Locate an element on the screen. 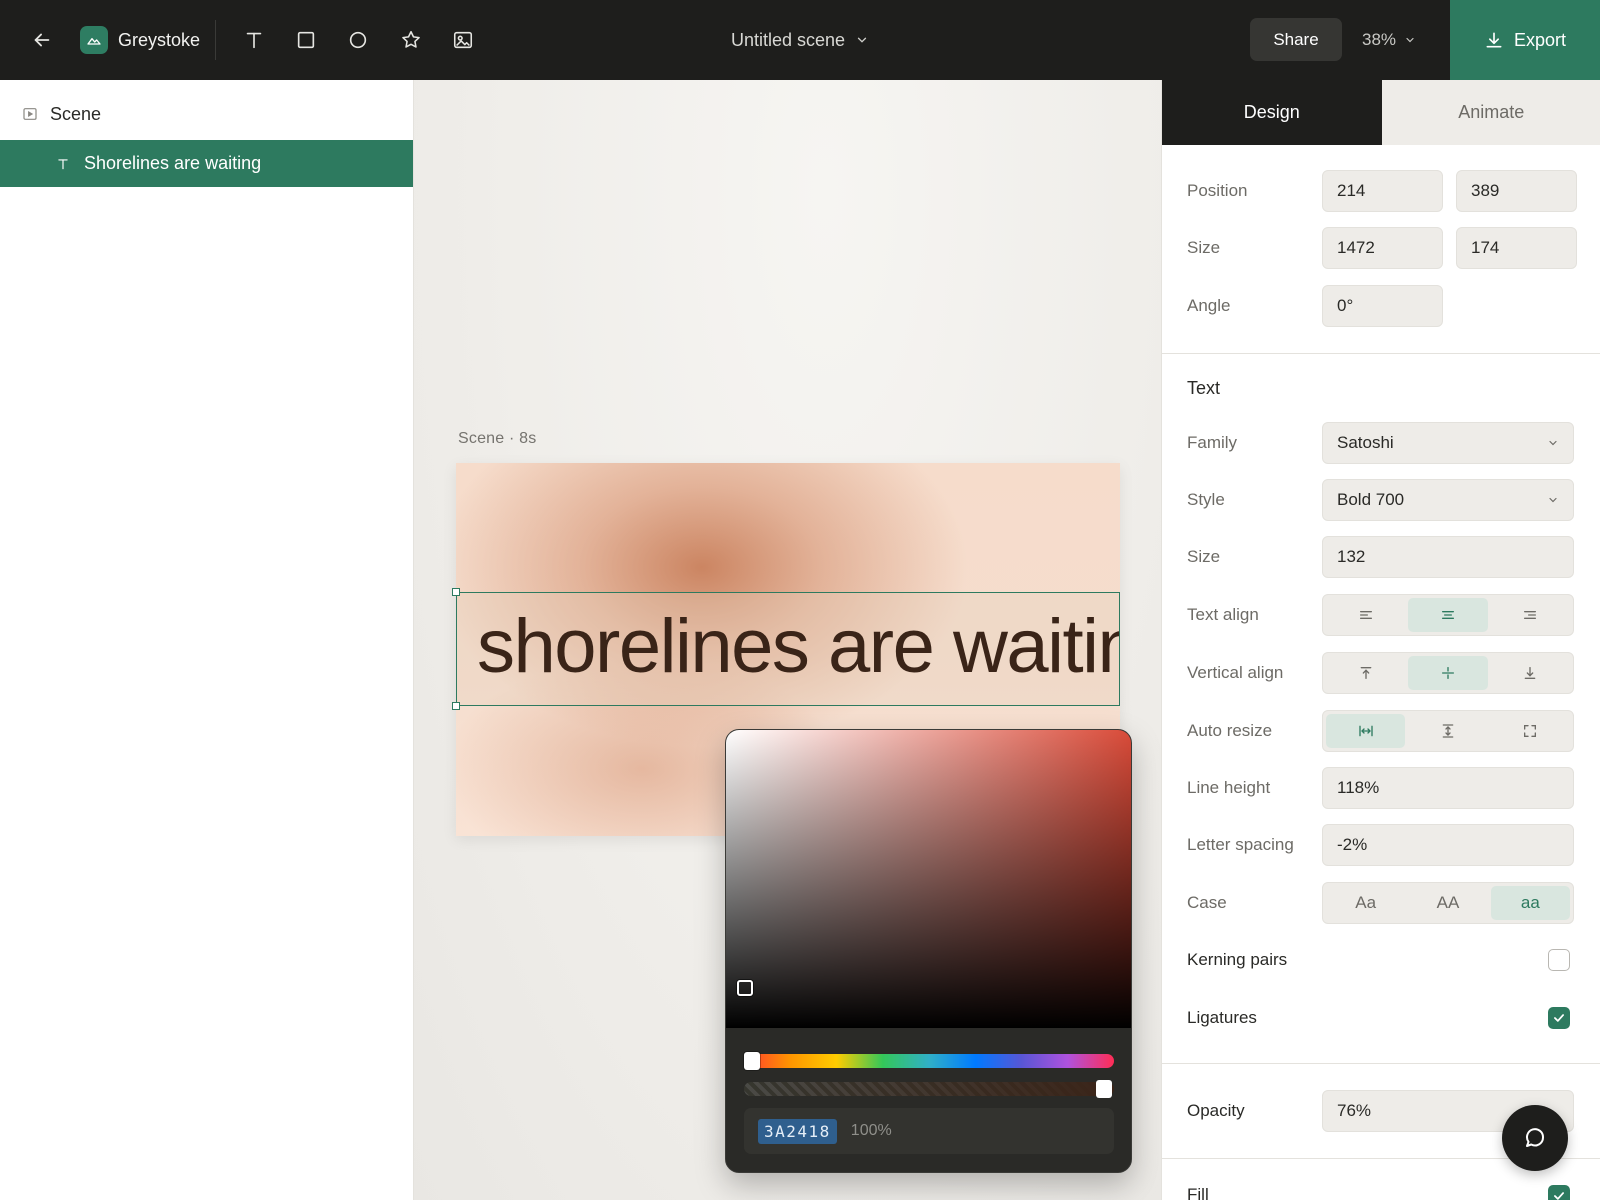 This screenshot has height=1200, width=1600. ligatures-checkbox is located at coordinates (1559, 1018).